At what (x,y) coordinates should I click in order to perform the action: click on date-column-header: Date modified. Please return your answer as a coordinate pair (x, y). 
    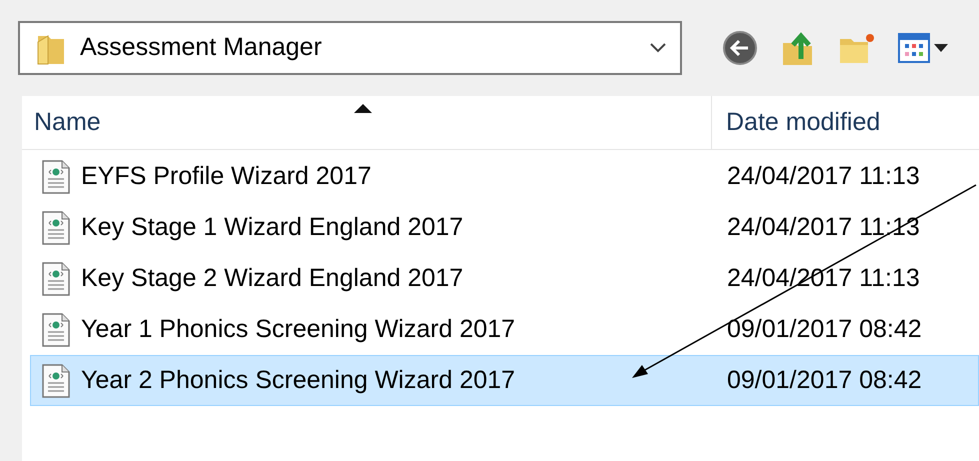
    Looking at the image, I should click on (845, 122).